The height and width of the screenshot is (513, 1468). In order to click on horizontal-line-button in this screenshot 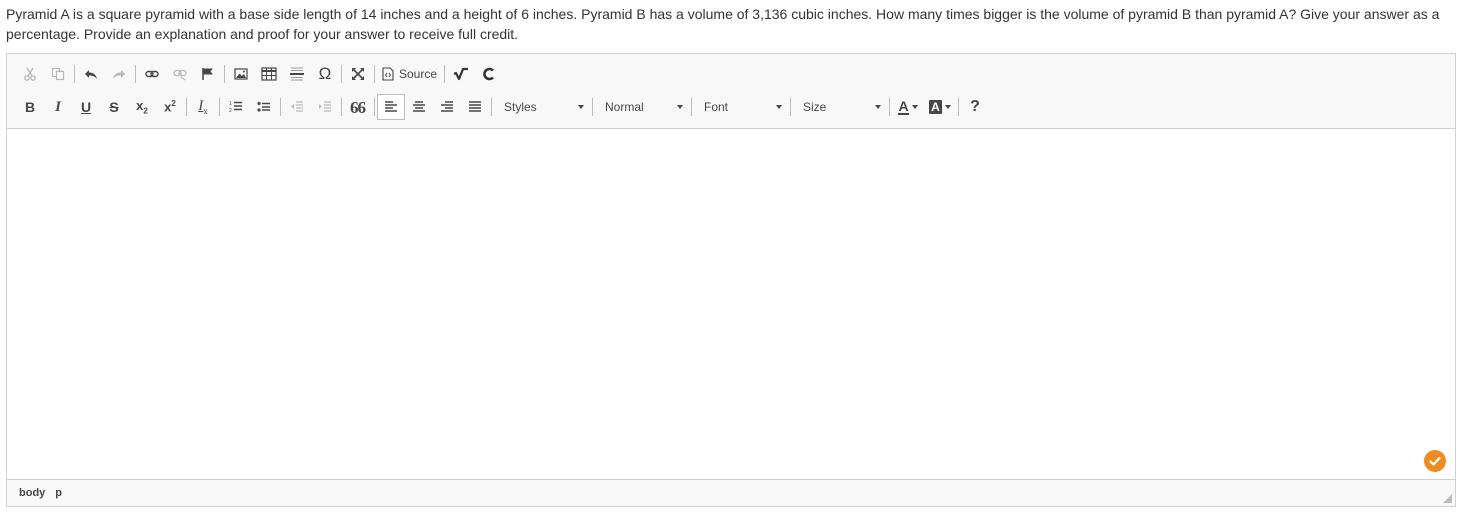, I will do `click(297, 74)`.